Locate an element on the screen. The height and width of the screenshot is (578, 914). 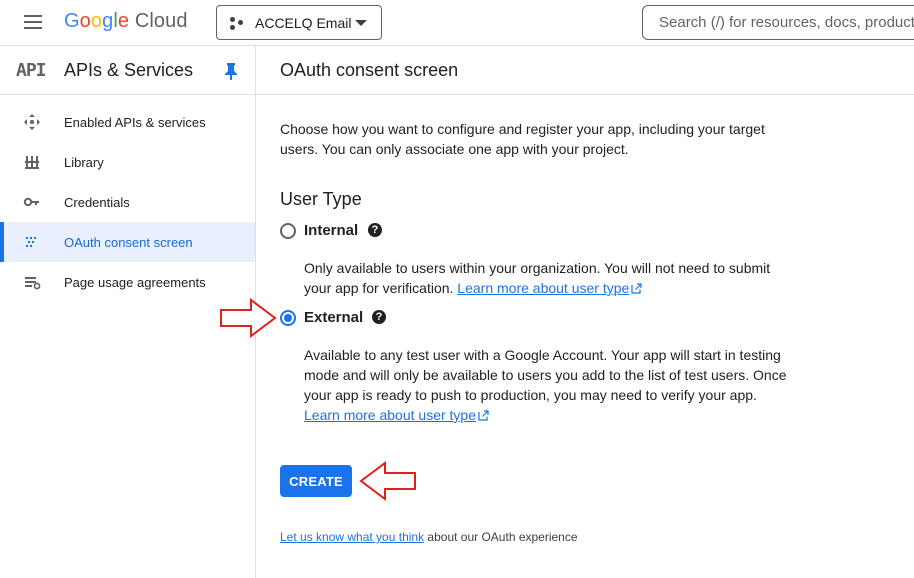
settings-list-icon is located at coordinates (33, 283).